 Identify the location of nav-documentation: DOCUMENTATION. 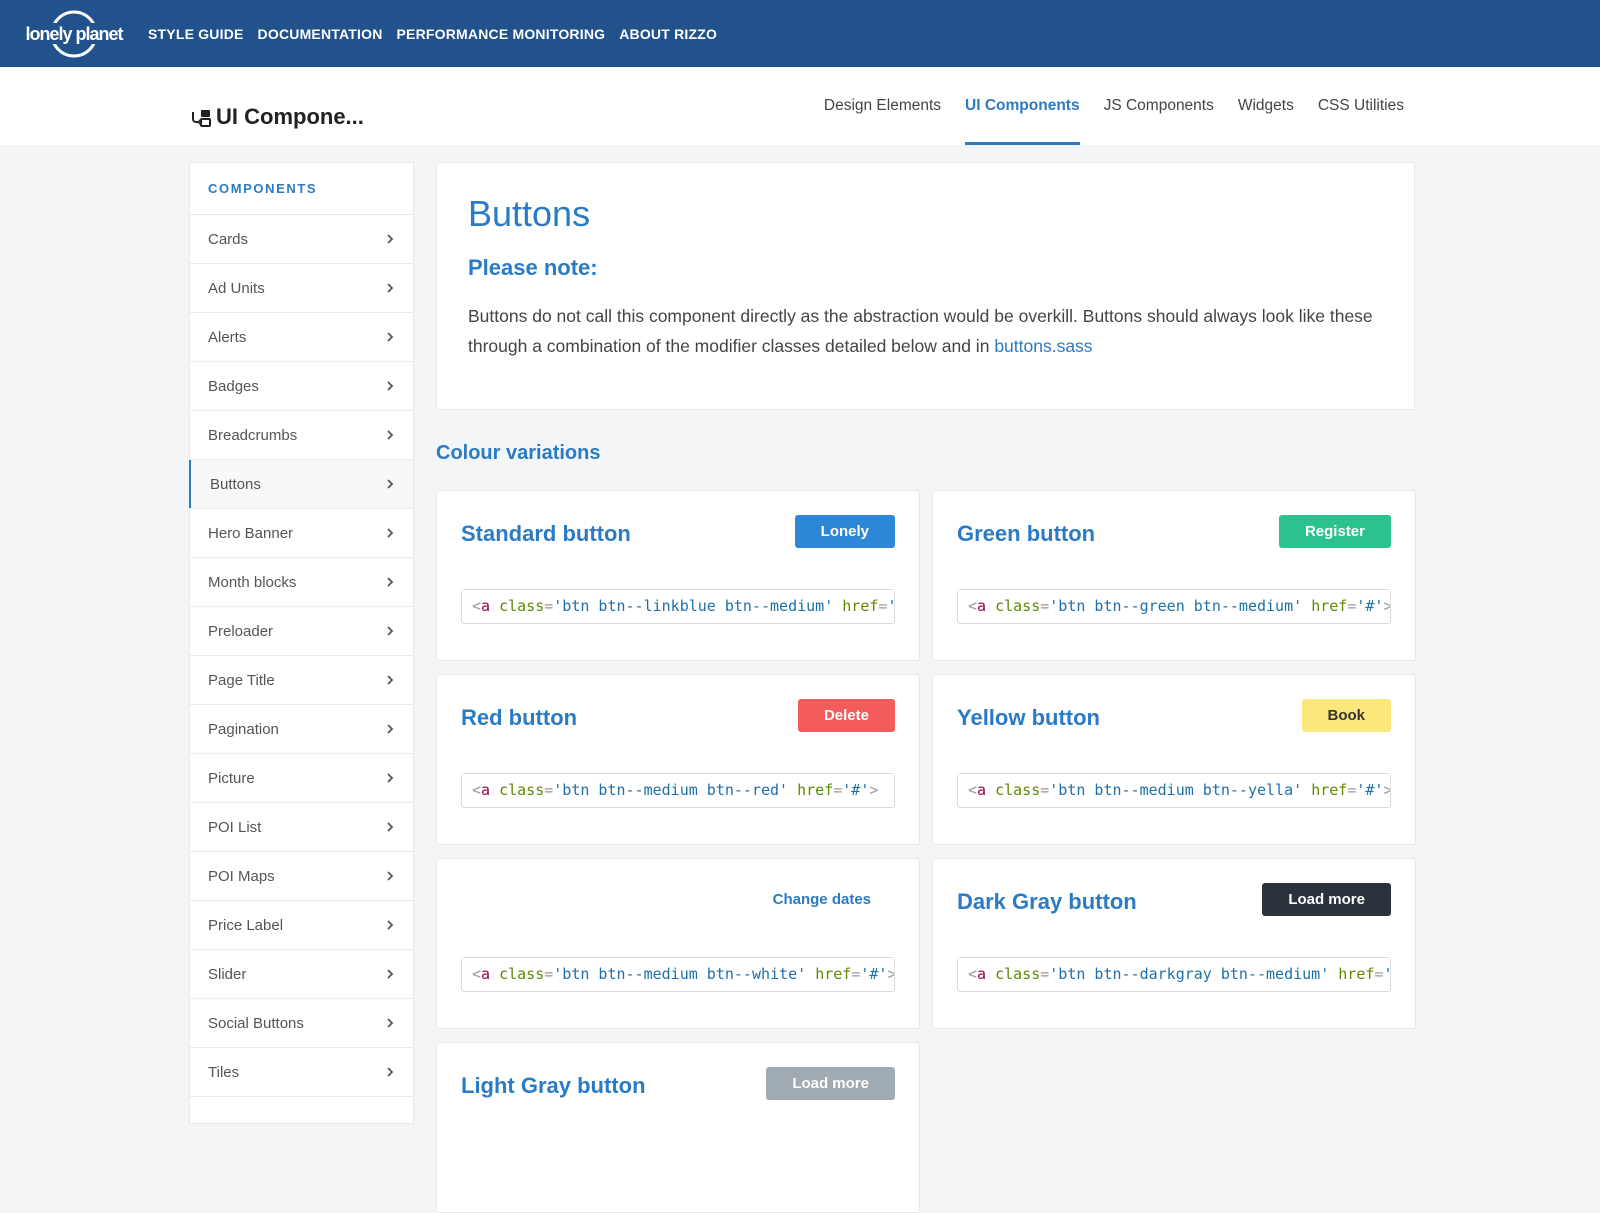
(320, 34).